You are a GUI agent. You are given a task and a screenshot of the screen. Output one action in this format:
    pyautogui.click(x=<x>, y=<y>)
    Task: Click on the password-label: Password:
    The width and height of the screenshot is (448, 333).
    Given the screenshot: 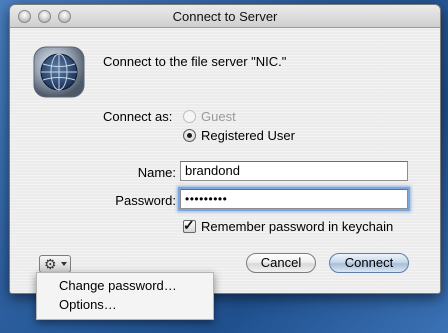 What is the action you would take?
    pyautogui.click(x=145, y=200)
    